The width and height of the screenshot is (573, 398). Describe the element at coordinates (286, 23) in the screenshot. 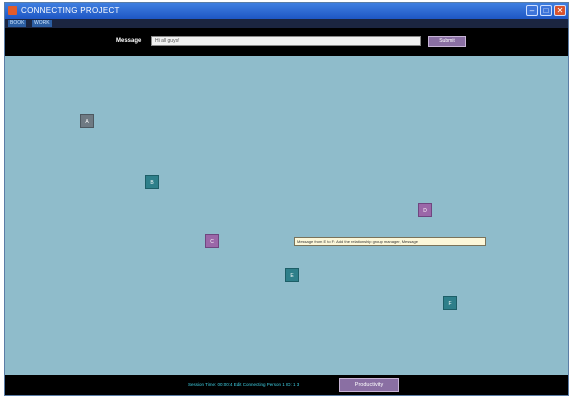

I see `menu-bar: BOOK WORK` at that location.